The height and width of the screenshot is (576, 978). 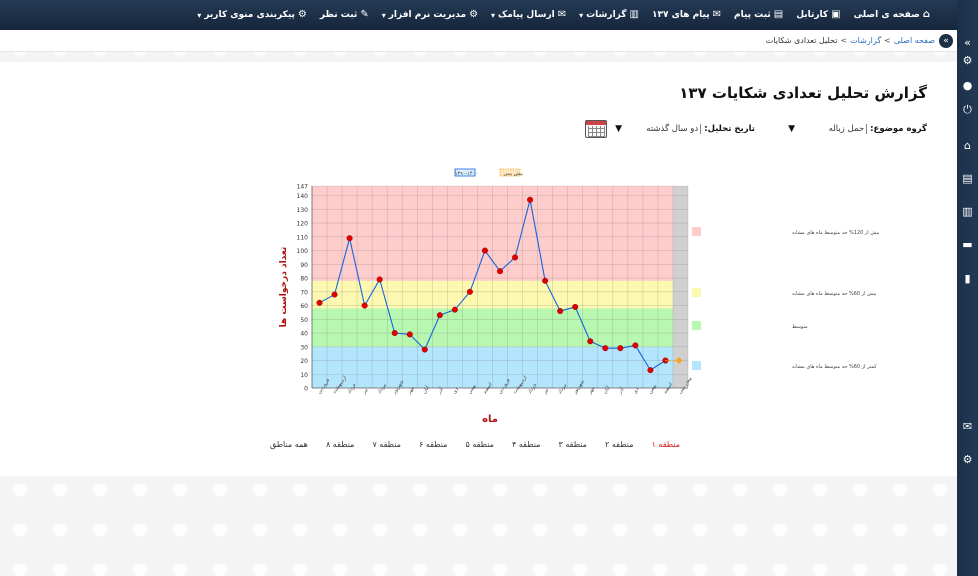 What do you see at coordinates (304, 320) in the screenshot?
I see `y-tick-label: 50` at bounding box center [304, 320].